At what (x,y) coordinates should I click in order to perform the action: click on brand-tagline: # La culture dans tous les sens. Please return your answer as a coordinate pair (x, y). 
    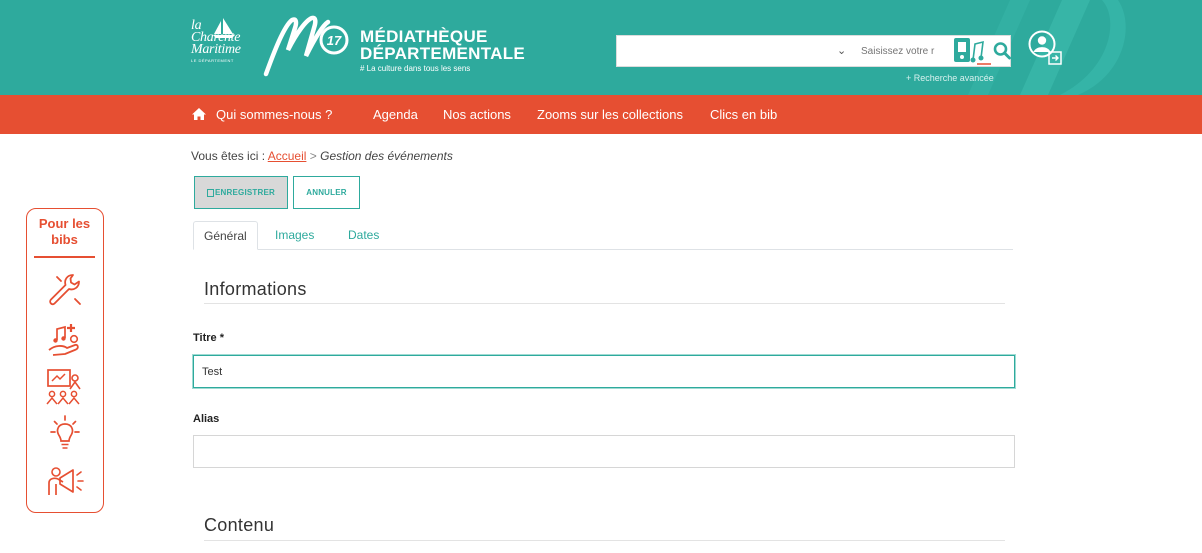
    Looking at the image, I should click on (415, 68).